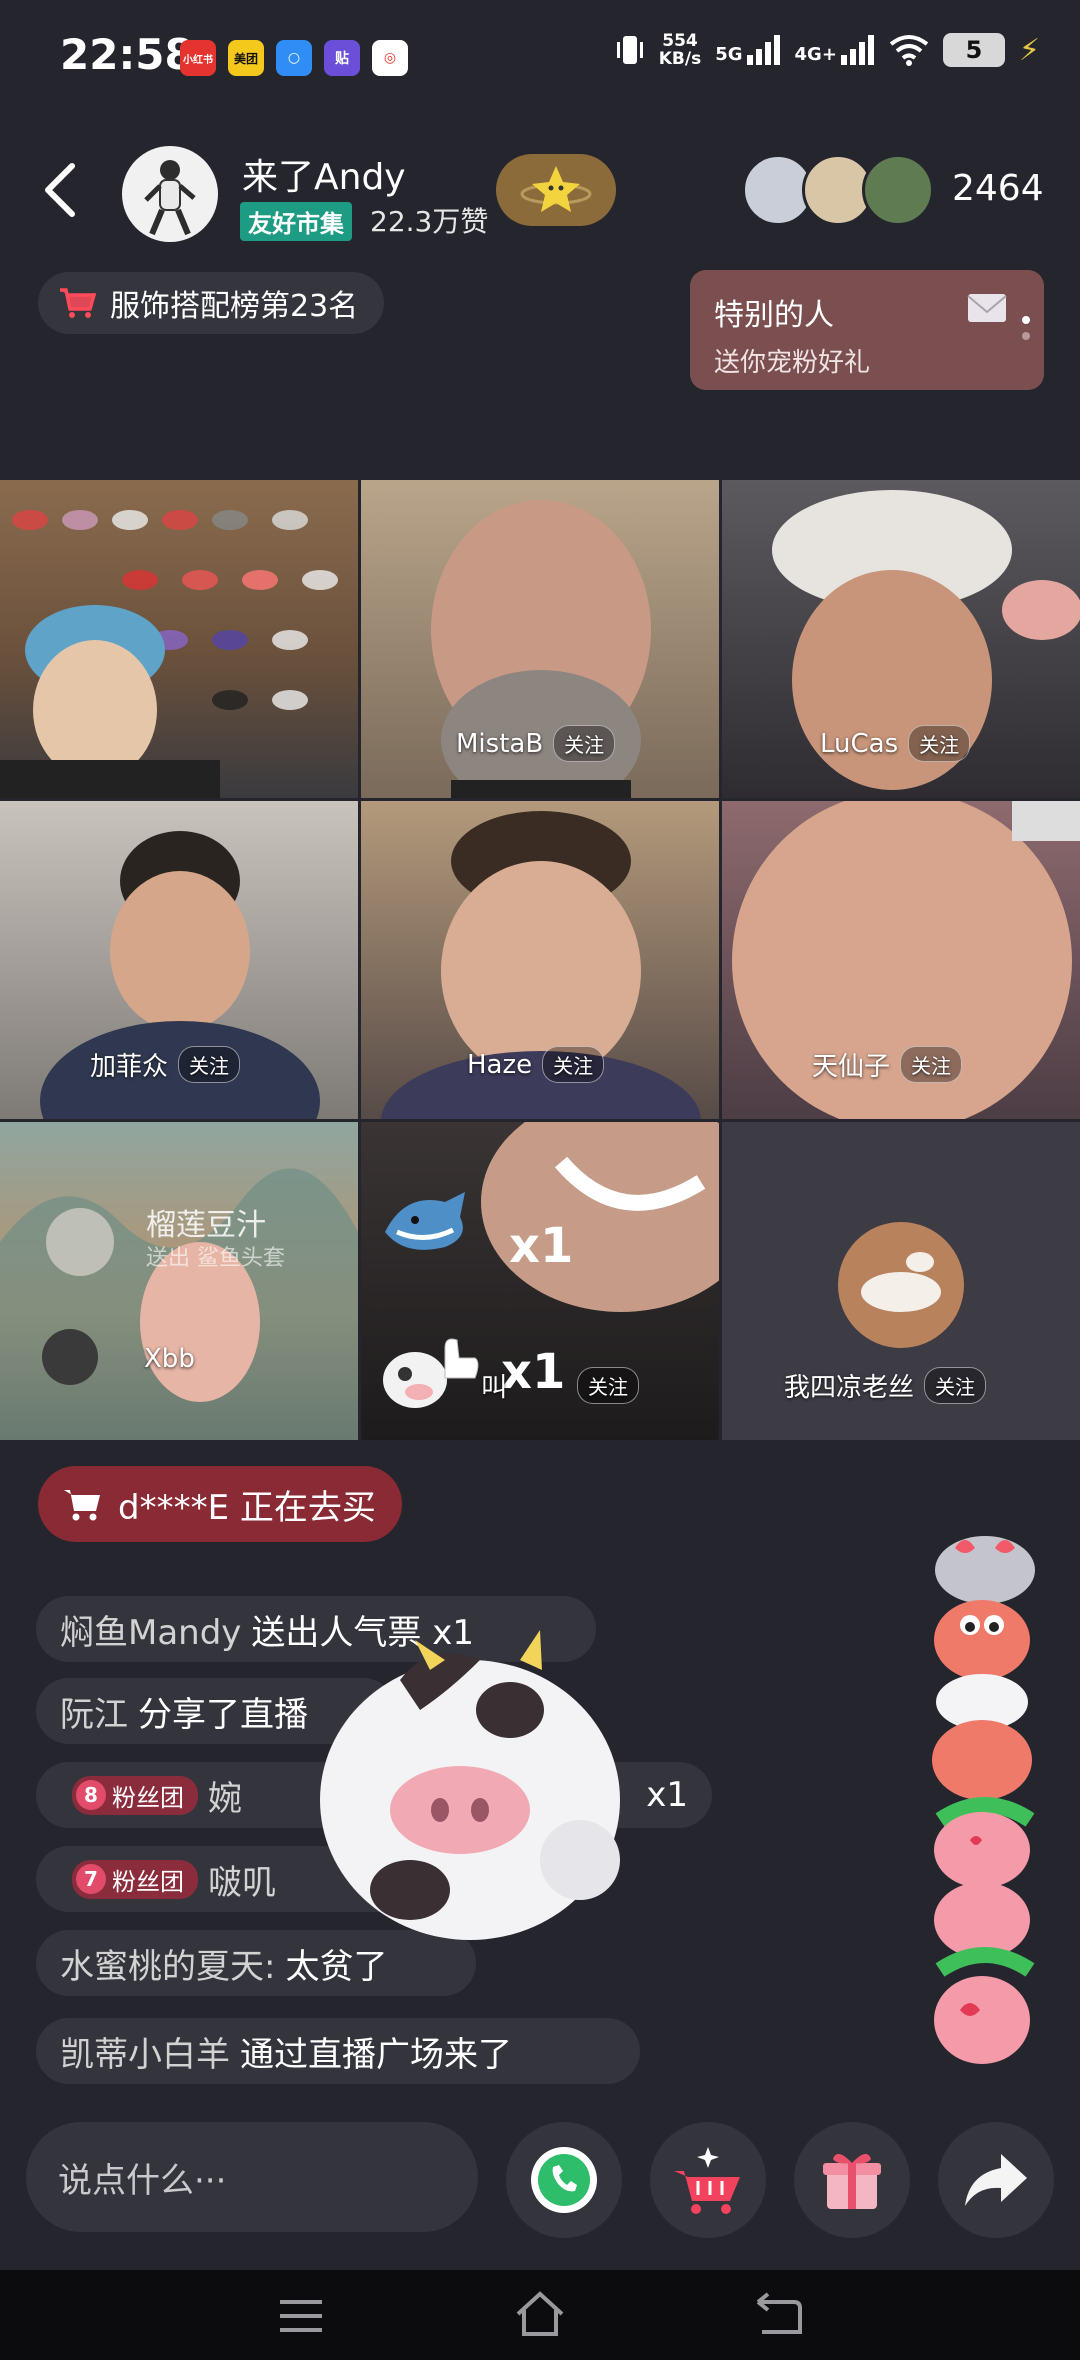  I want to click on cart-icon, so click(78, 303).